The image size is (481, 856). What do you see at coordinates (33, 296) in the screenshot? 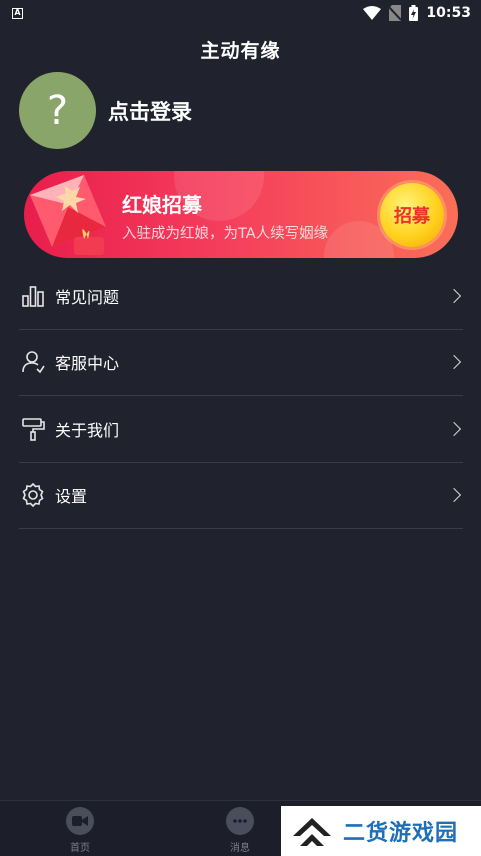
I see `chart-icon` at bounding box center [33, 296].